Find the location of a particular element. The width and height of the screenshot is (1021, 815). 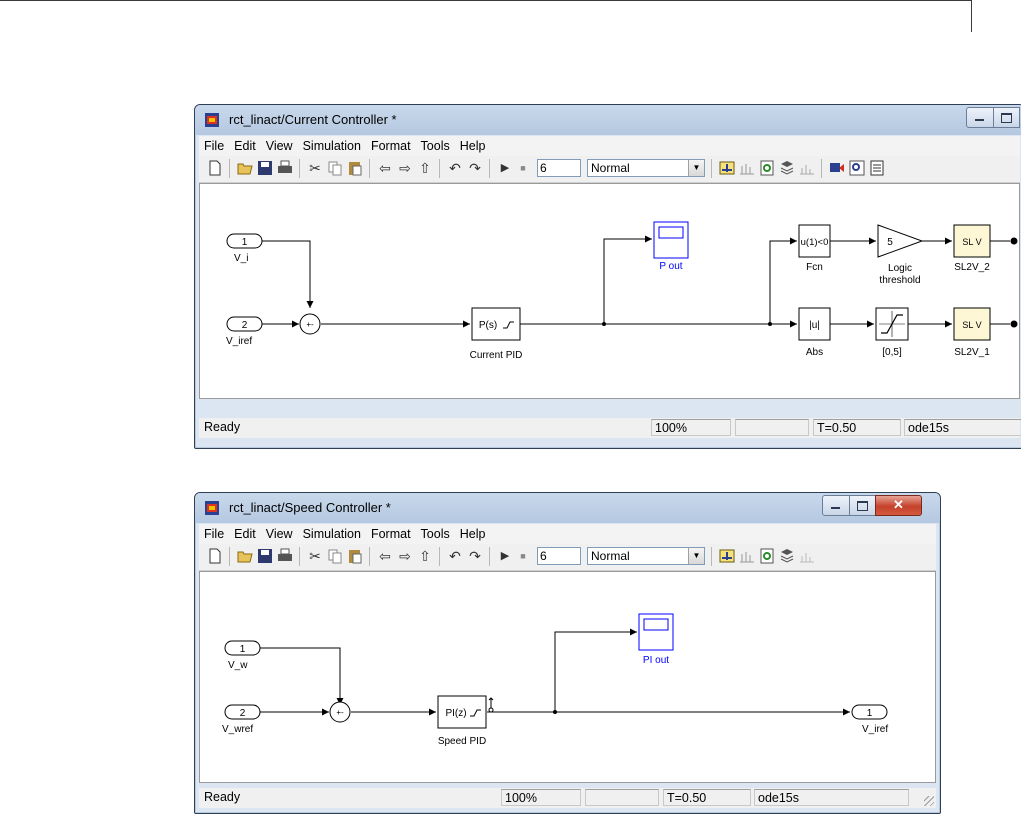

status-solver: ode15s is located at coordinates (962, 427).